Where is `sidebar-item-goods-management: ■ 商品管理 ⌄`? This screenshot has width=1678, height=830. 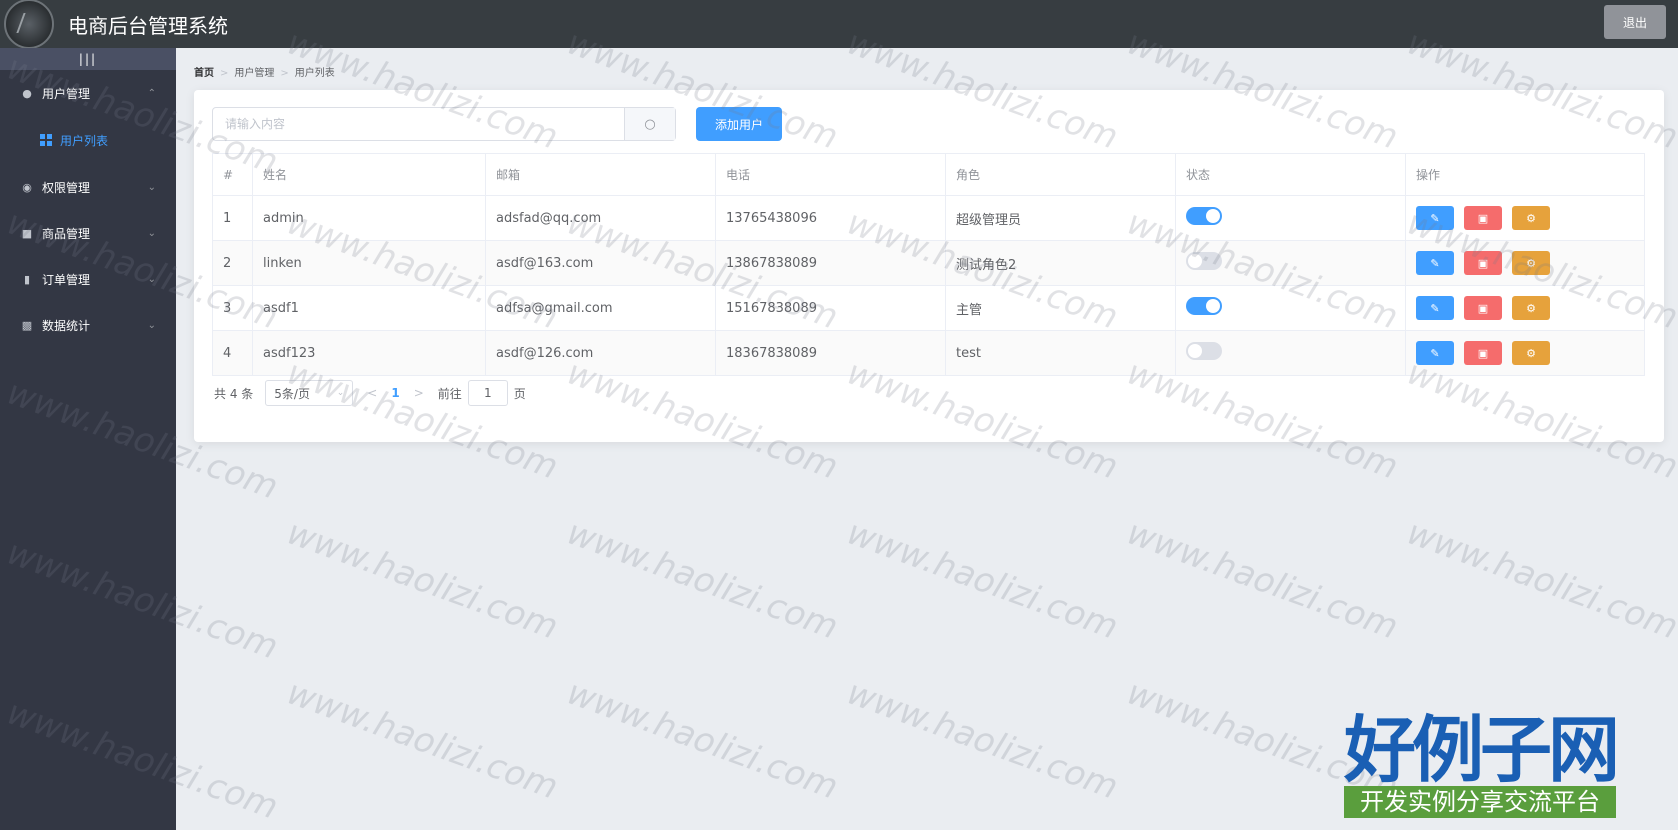 sidebar-item-goods-management: ■ 商品管理 ⌄ is located at coordinates (88, 233).